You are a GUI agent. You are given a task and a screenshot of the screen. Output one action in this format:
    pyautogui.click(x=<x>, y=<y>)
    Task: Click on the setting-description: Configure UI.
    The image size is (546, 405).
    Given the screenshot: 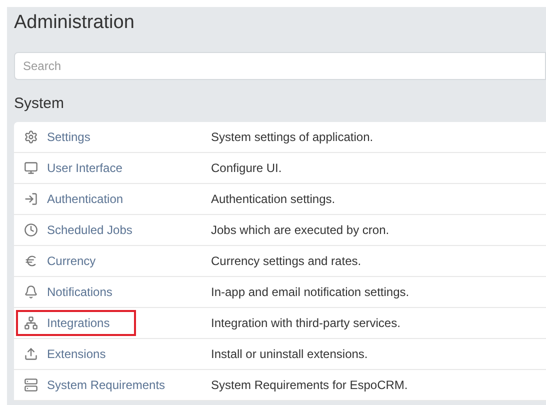 What is the action you would take?
    pyautogui.click(x=246, y=168)
    